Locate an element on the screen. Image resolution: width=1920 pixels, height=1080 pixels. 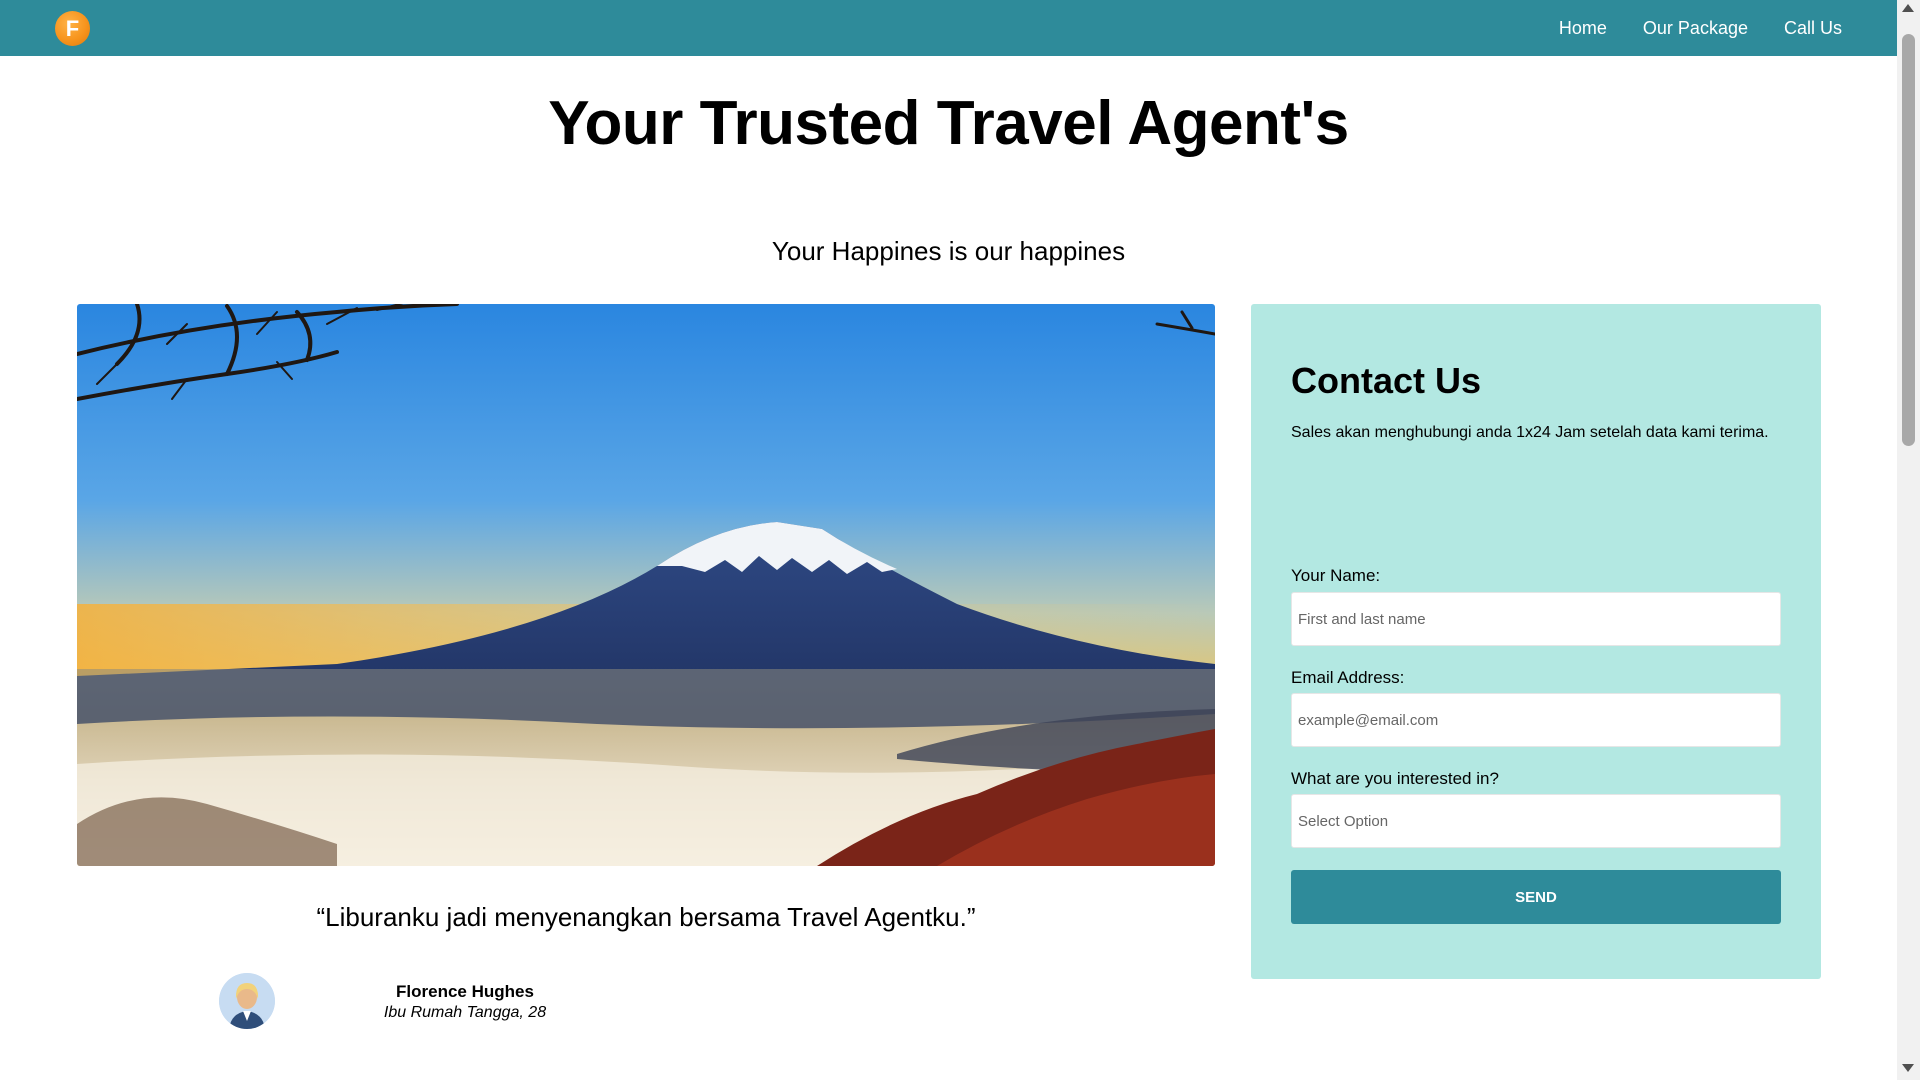
contact-title: Contact Us is located at coordinates (1386, 380).